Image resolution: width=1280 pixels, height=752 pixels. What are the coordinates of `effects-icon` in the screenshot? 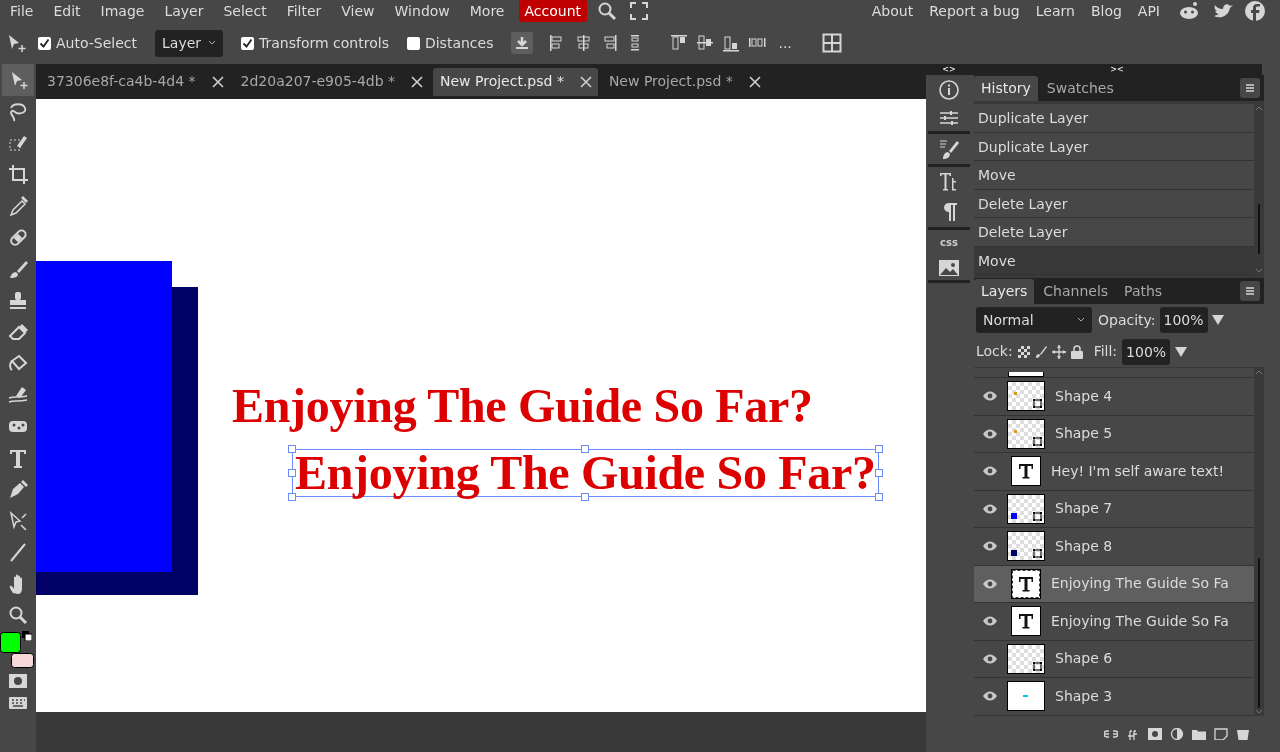 It's located at (1133, 734).